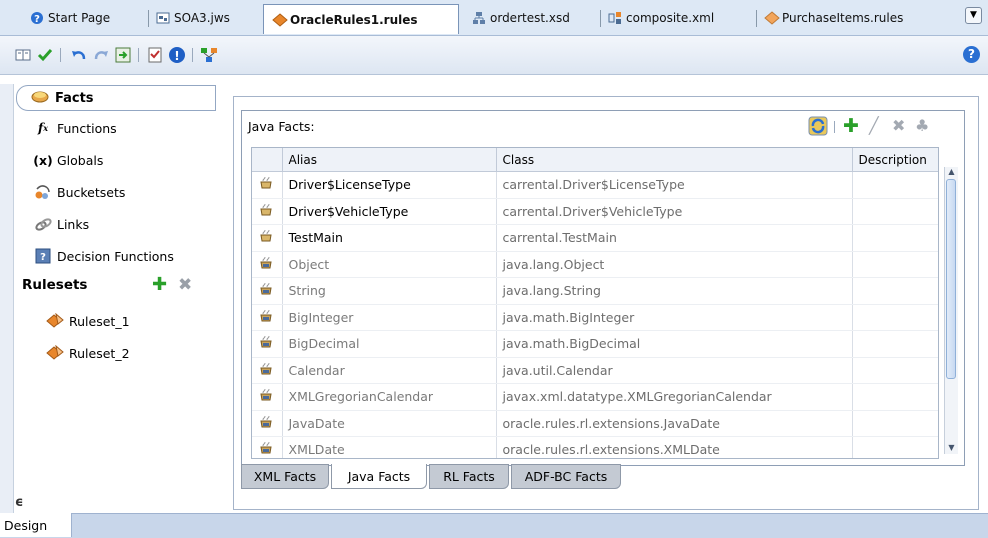 This screenshot has height=538, width=988. Describe the element at coordinates (674, 423) in the screenshot. I see `class-cell: oracle.rules.rl.extensions.JavaDate` at that location.